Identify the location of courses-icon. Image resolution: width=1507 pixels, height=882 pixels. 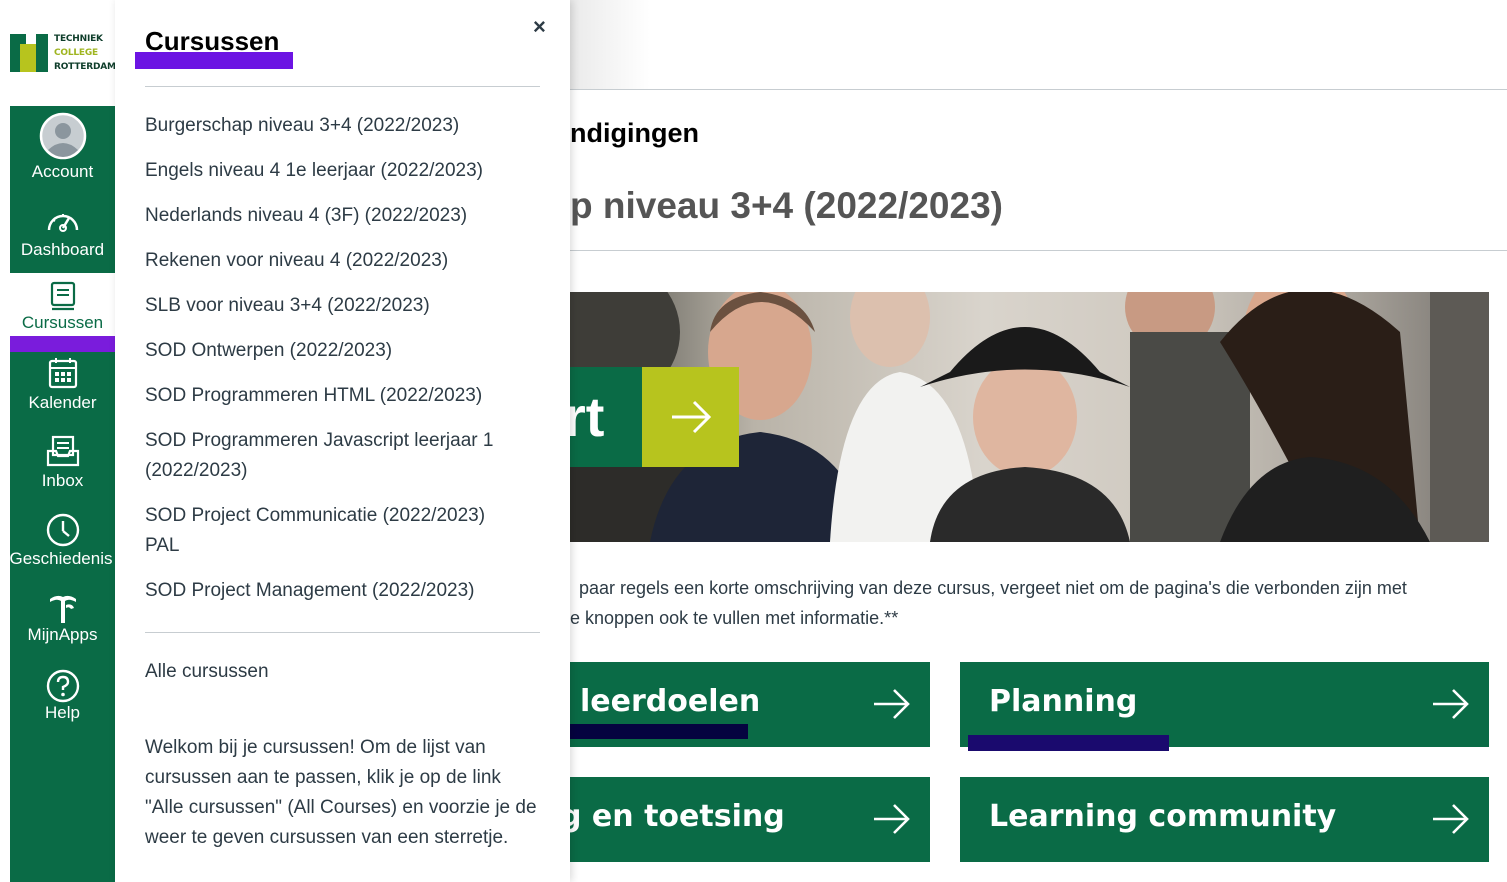
(62, 296).